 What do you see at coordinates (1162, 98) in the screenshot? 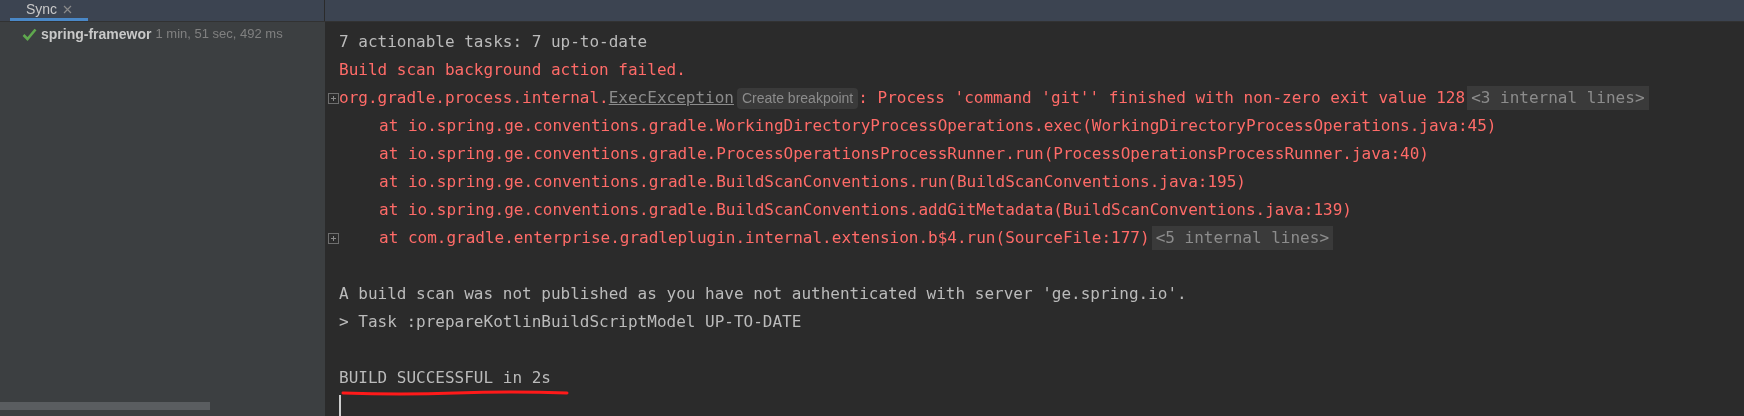
I see `console-text: : Process 'command 'git'' finished with non-zero exit value 128` at bounding box center [1162, 98].